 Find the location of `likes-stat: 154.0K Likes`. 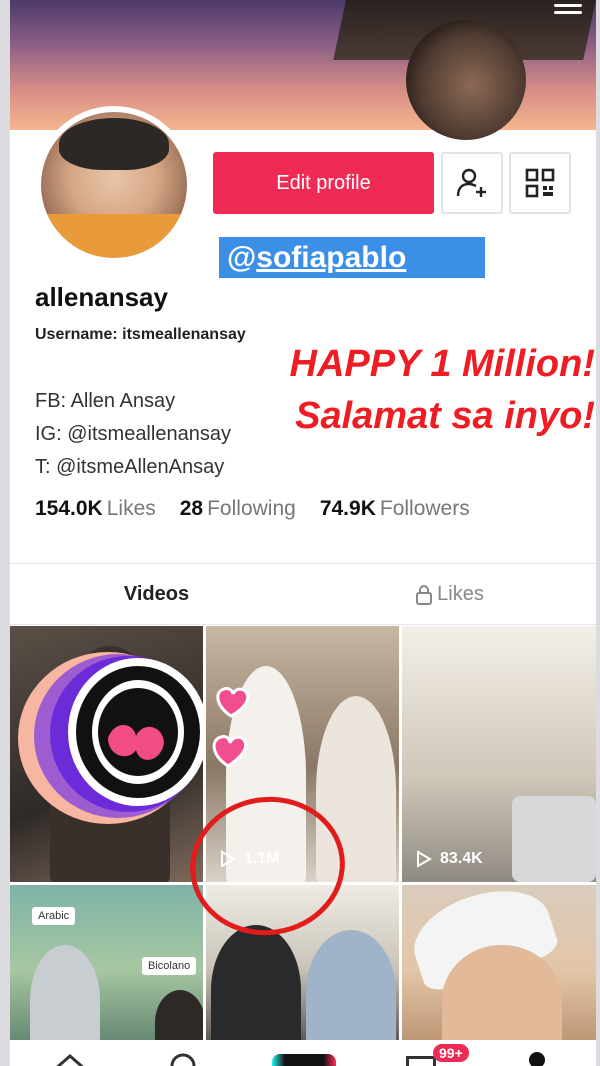

likes-stat: 154.0K Likes is located at coordinates (95, 509).